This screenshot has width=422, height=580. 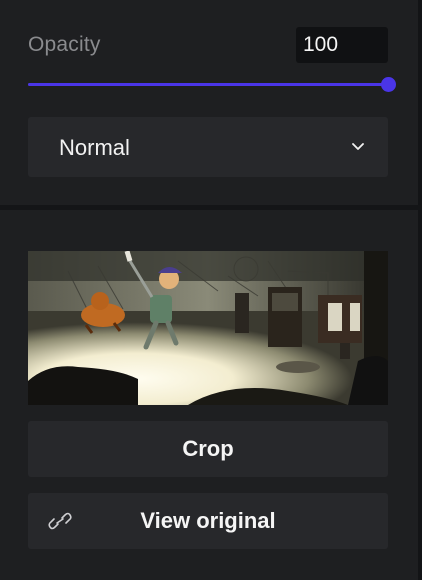 What do you see at coordinates (208, 84) in the screenshot?
I see `slider-fill` at bounding box center [208, 84].